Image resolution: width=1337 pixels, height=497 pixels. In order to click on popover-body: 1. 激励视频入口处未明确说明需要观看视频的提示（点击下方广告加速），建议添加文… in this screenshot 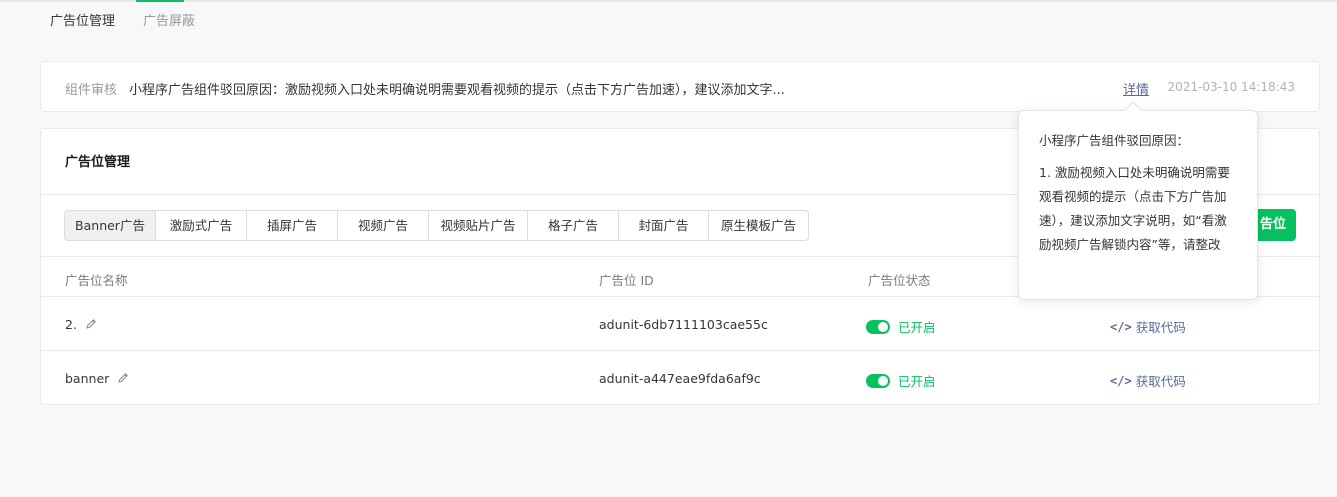, I will do `click(1134, 208)`.